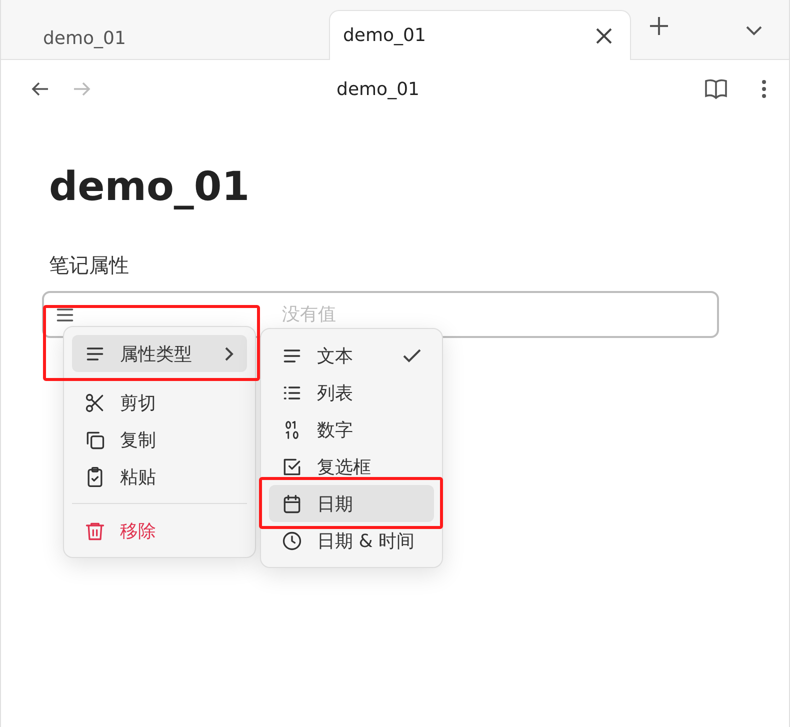 The height and width of the screenshot is (727, 790). Describe the element at coordinates (159, 476) in the screenshot. I see `menu-item: 粘贴` at that location.